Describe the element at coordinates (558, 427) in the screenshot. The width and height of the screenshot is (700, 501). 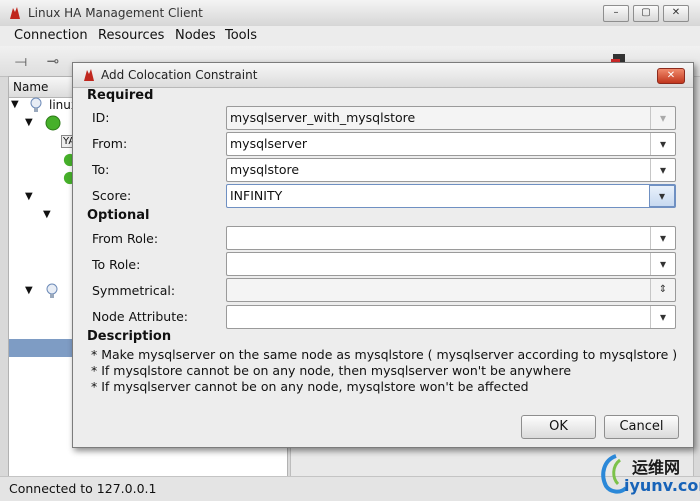
I see `ok-button: OK` at that location.